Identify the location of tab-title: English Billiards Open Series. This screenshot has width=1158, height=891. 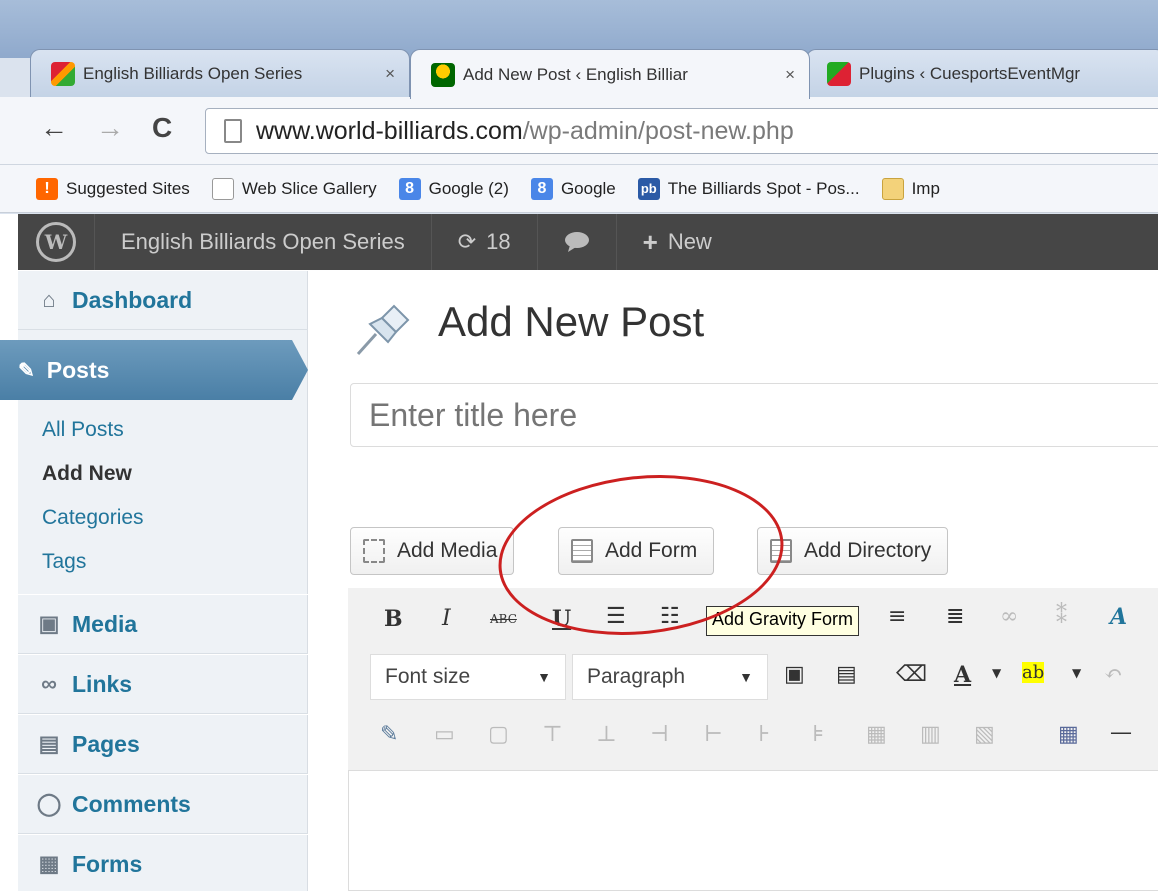
(193, 73).